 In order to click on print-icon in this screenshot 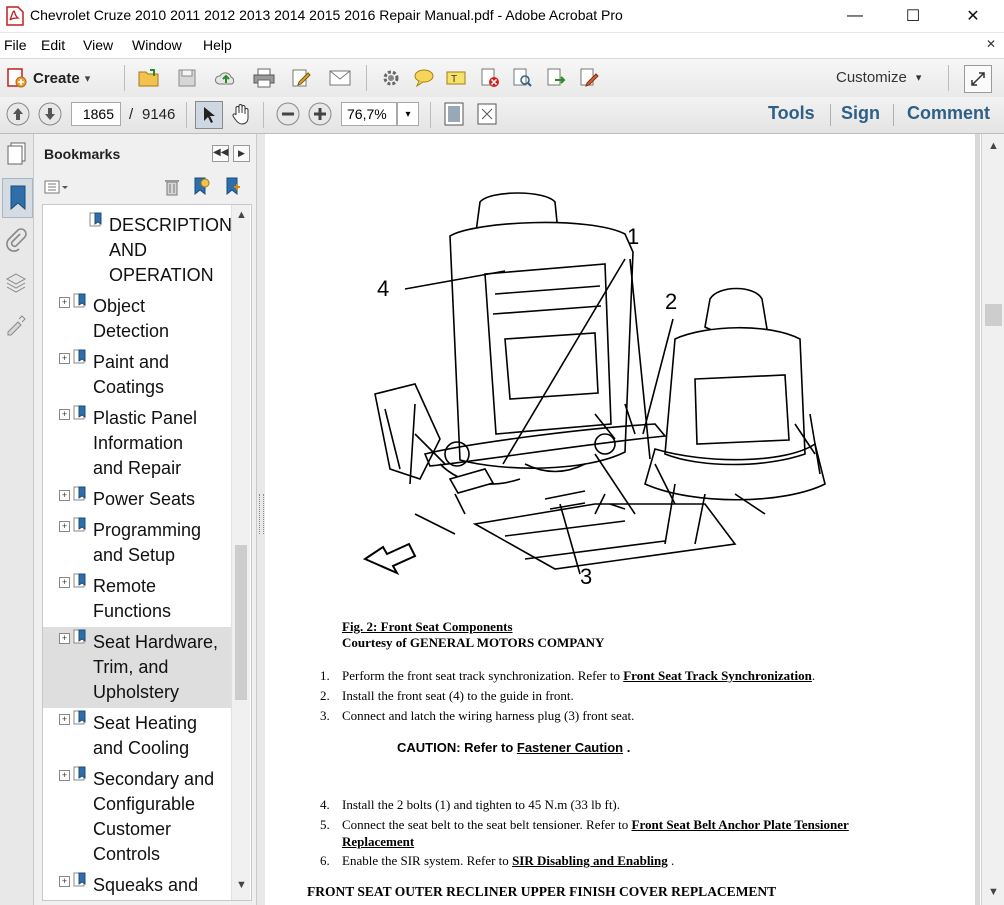, I will do `click(264, 78)`.